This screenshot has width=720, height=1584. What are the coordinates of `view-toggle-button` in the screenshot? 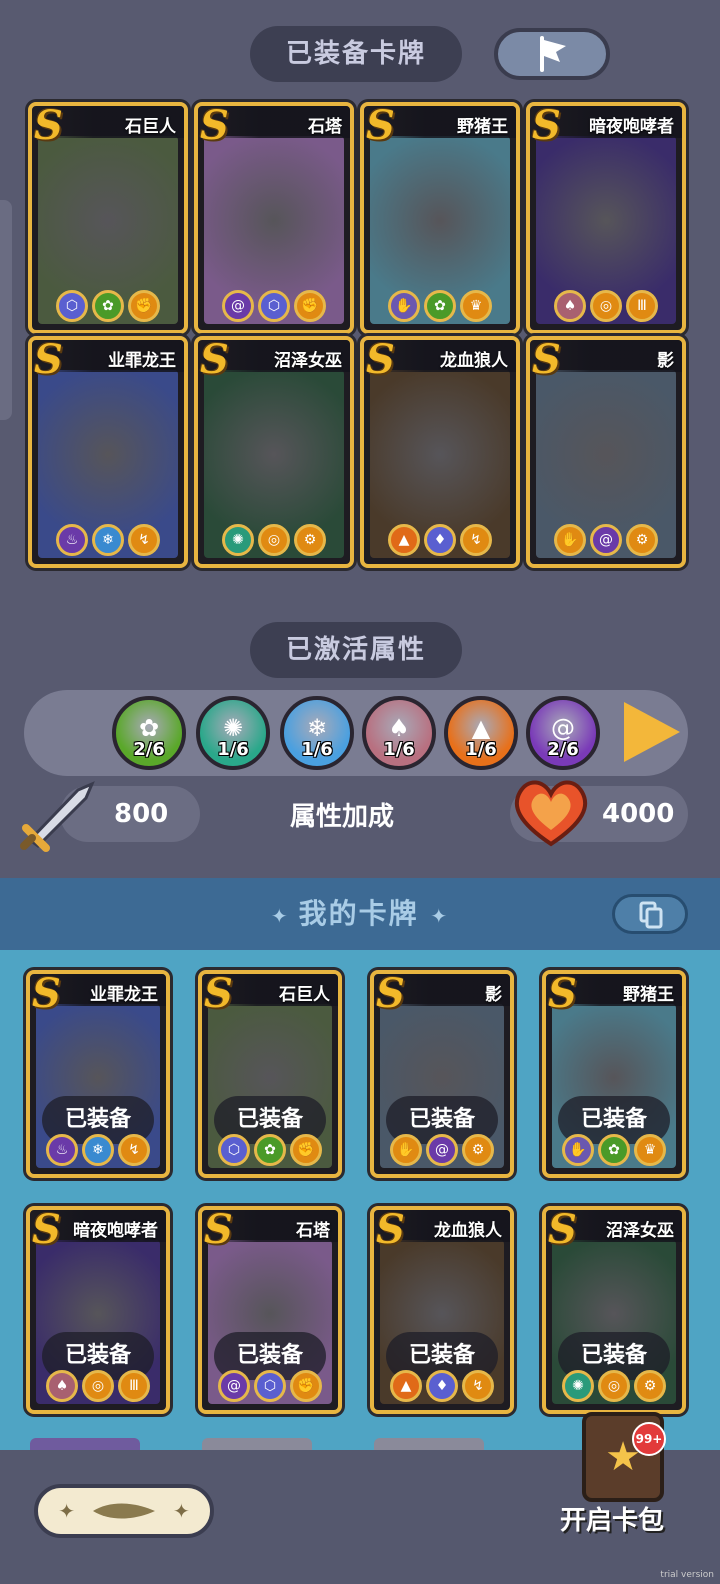 It's located at (650, 914).